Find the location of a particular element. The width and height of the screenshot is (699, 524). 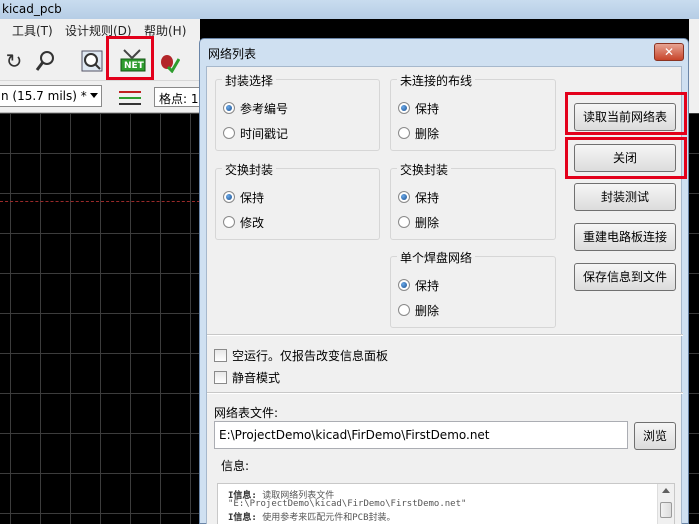

browse-button: 浏览 is located at coordinates (655, 436).